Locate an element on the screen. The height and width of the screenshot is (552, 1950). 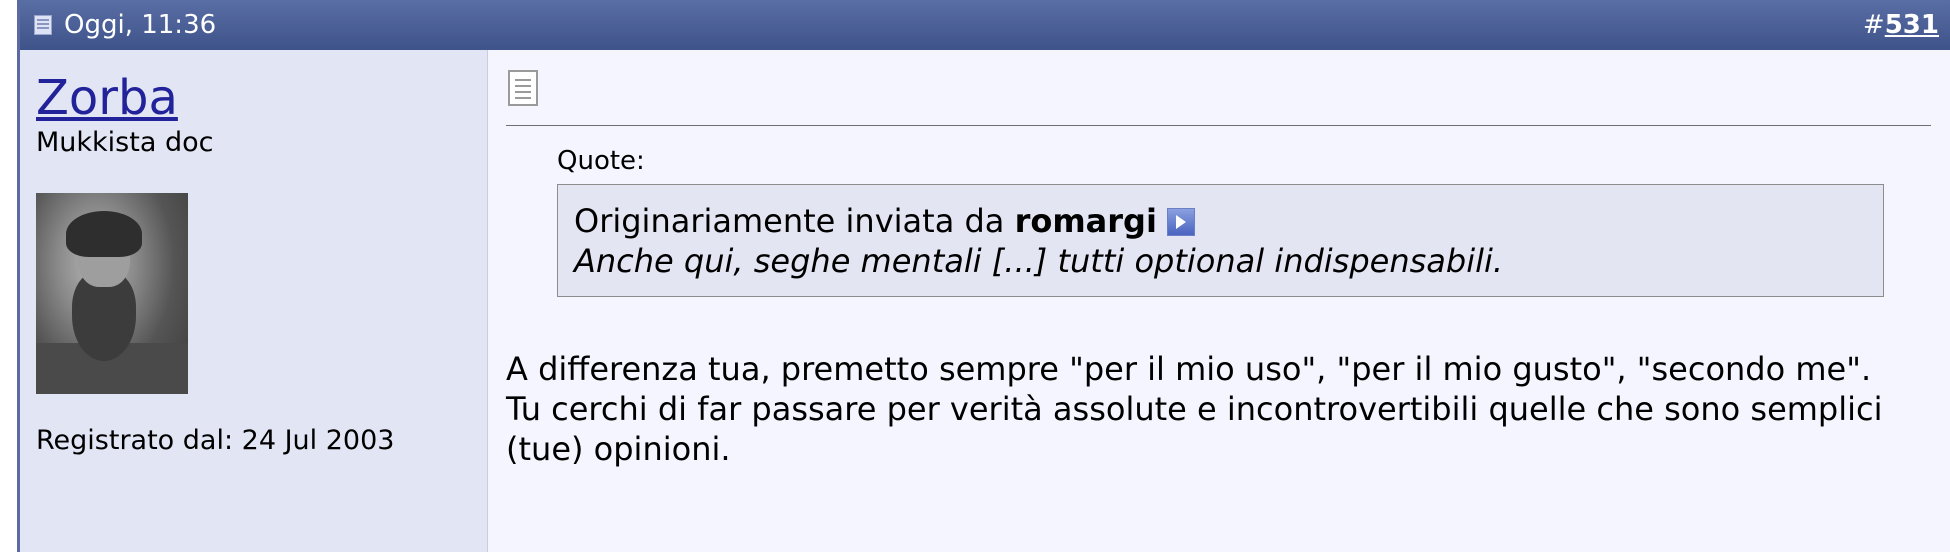
document-icon is located at coordinates (523, 88).